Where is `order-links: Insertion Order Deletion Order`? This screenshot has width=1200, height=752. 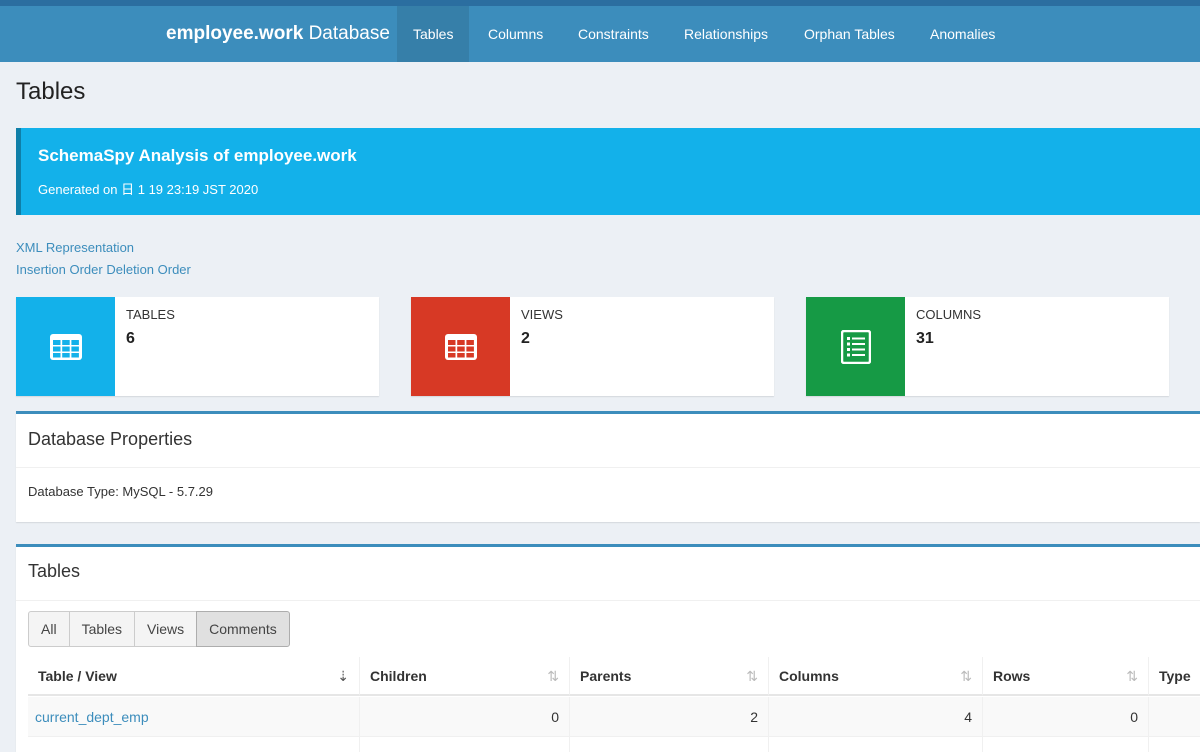
order-links: Insertion Order Deletion Order is located at coordinates (103, 269).